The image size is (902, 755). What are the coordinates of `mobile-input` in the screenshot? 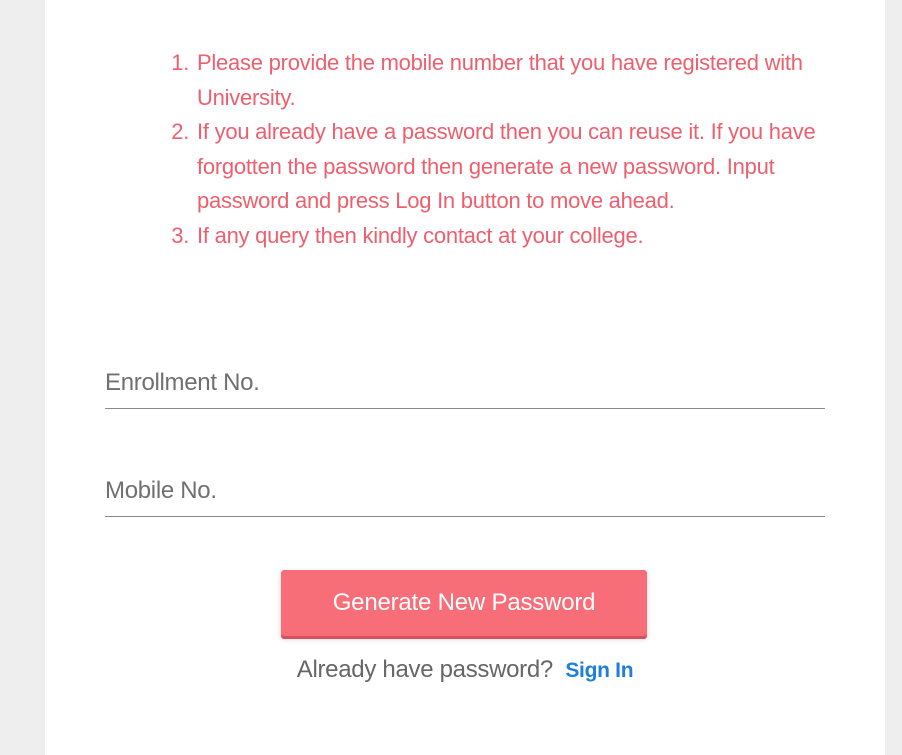 It's located at (465, 491).